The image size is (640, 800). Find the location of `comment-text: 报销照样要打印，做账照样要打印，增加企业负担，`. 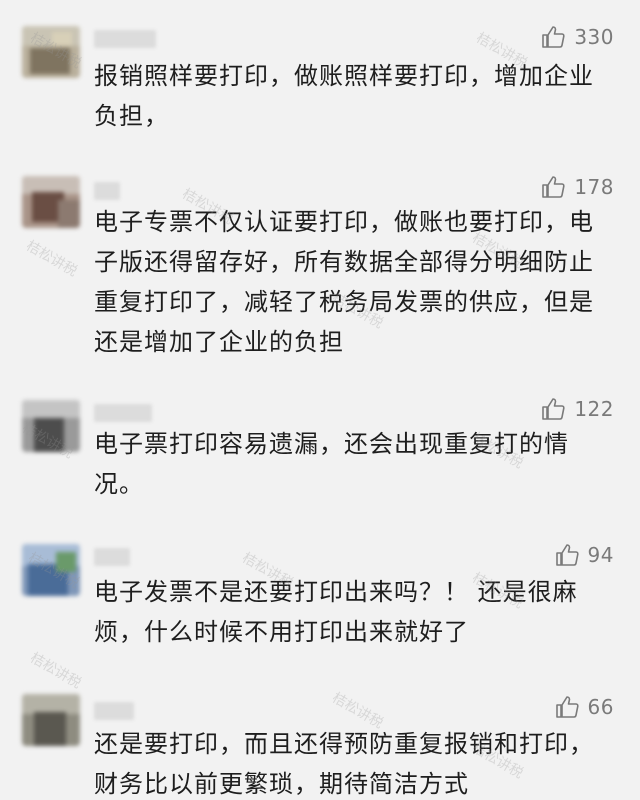

comment-text: 报销照样要打印，做账照样要打印，增加企业负担， is located at coordinates (344, 96).